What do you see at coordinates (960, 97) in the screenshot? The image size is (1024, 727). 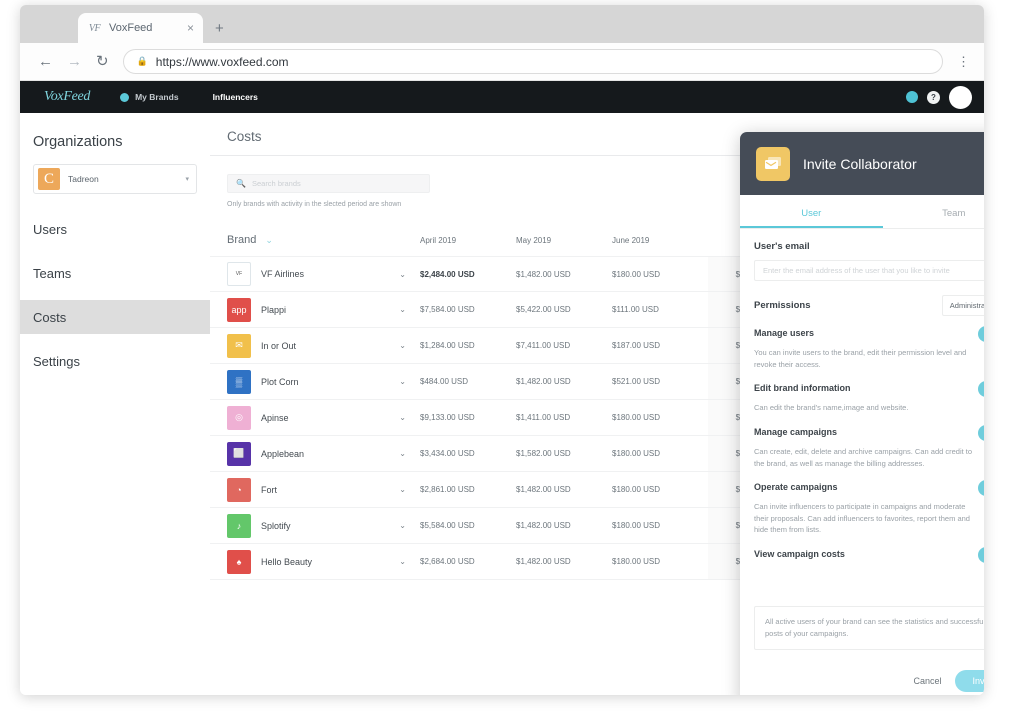 I see `avatar` at bounding box center [960, 97].